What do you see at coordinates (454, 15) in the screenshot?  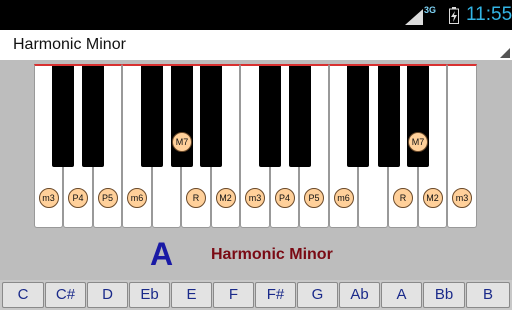 I see `battery-icon` at bounding box center [454, 15].